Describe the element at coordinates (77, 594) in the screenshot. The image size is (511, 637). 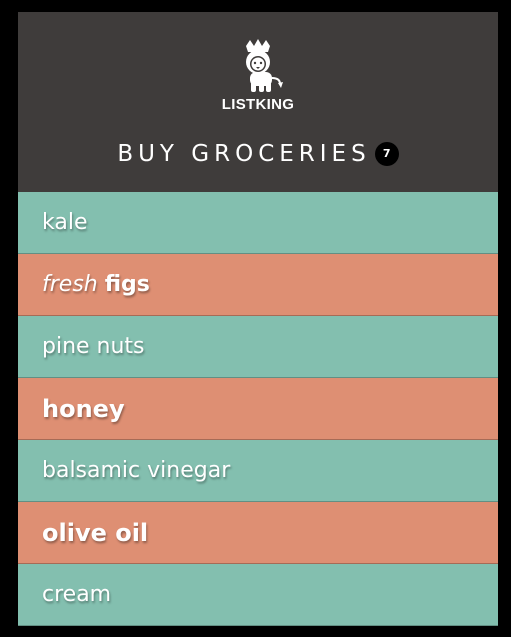
I see `list-item-label: cream` at that location.